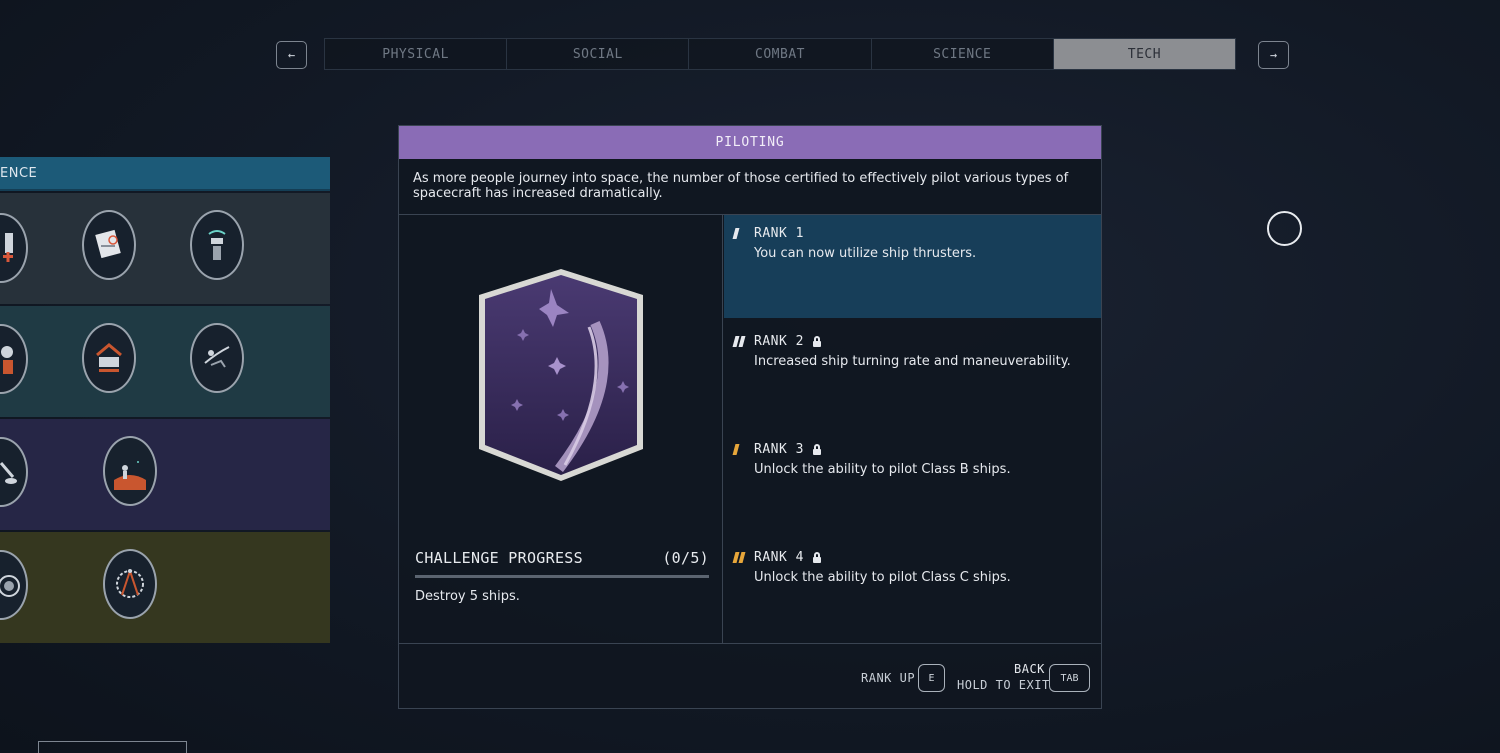 This screenshot has height=753, width=1500. Describe the element at coordinates (165, 174) in the screenshot. I see `skill-tree-header: ENCE` at that location.